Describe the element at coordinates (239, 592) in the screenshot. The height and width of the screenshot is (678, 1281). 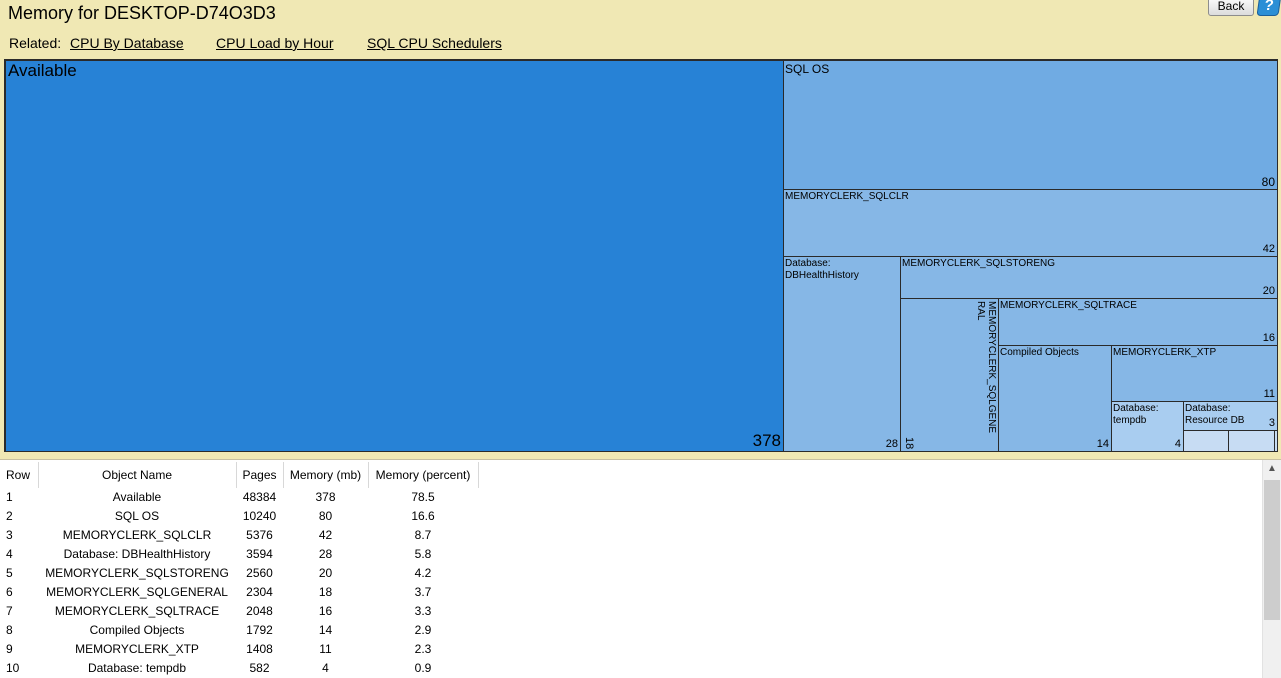
I see `table-row: 6 MEMORYCLERK_SQLGENERAL 2304 18 3.7` at that location.